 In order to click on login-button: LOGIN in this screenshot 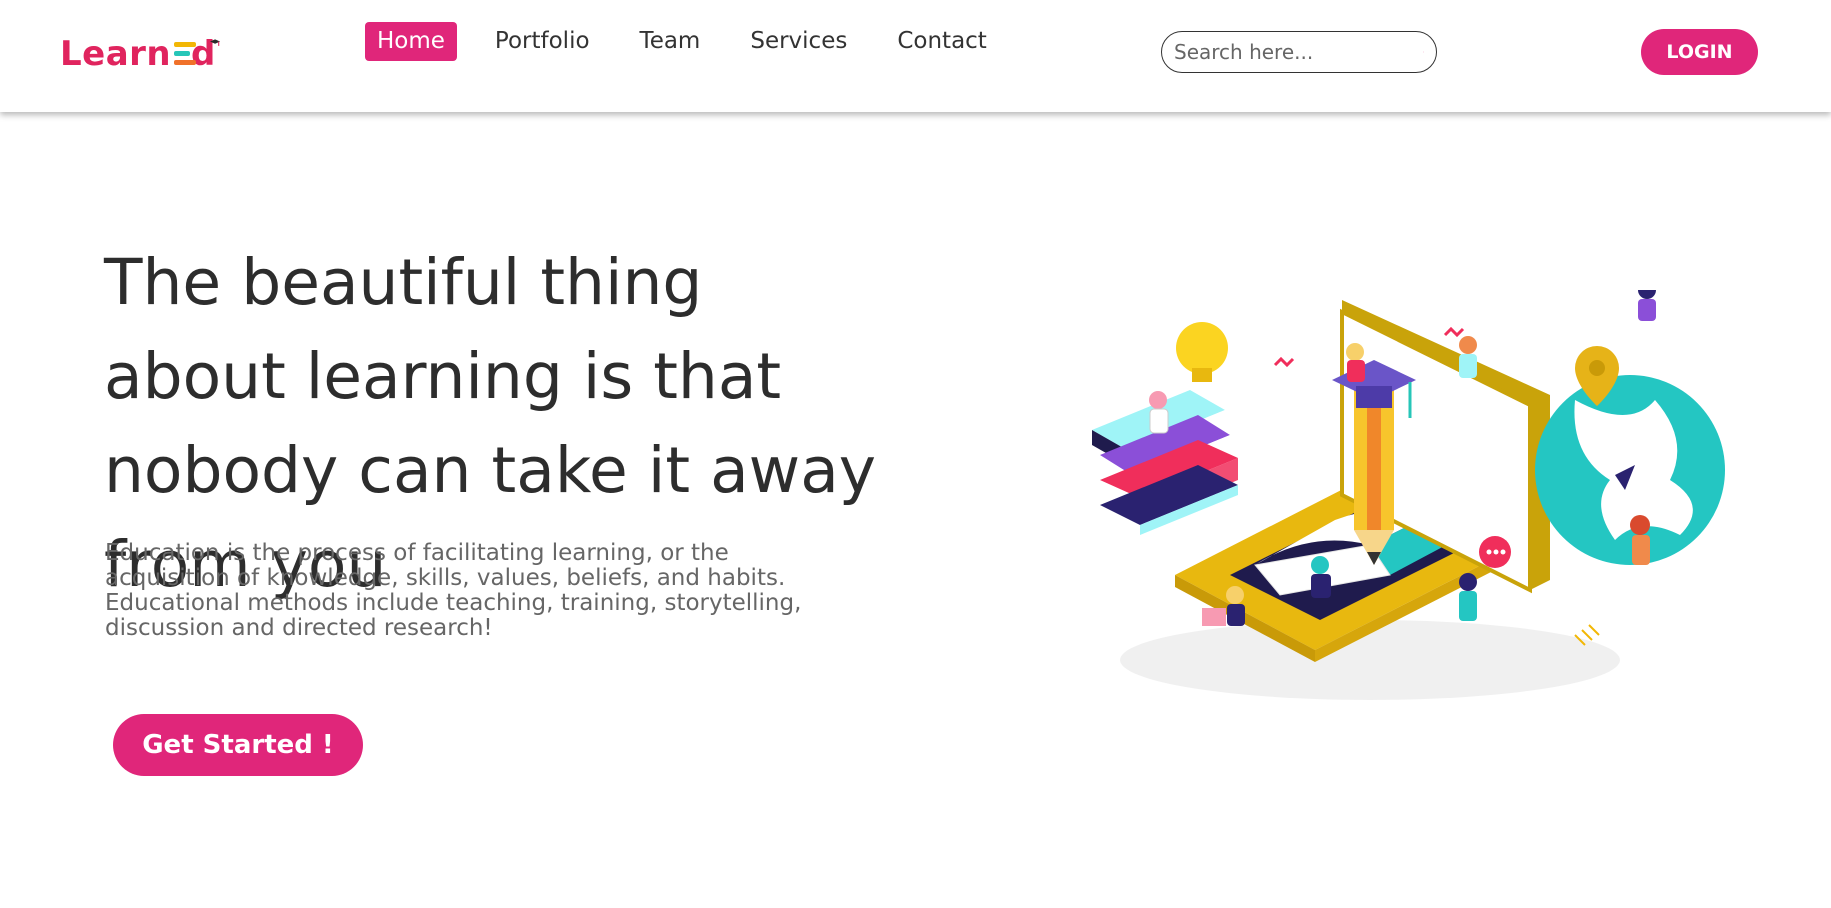, I will do `click(1699, 52)`.